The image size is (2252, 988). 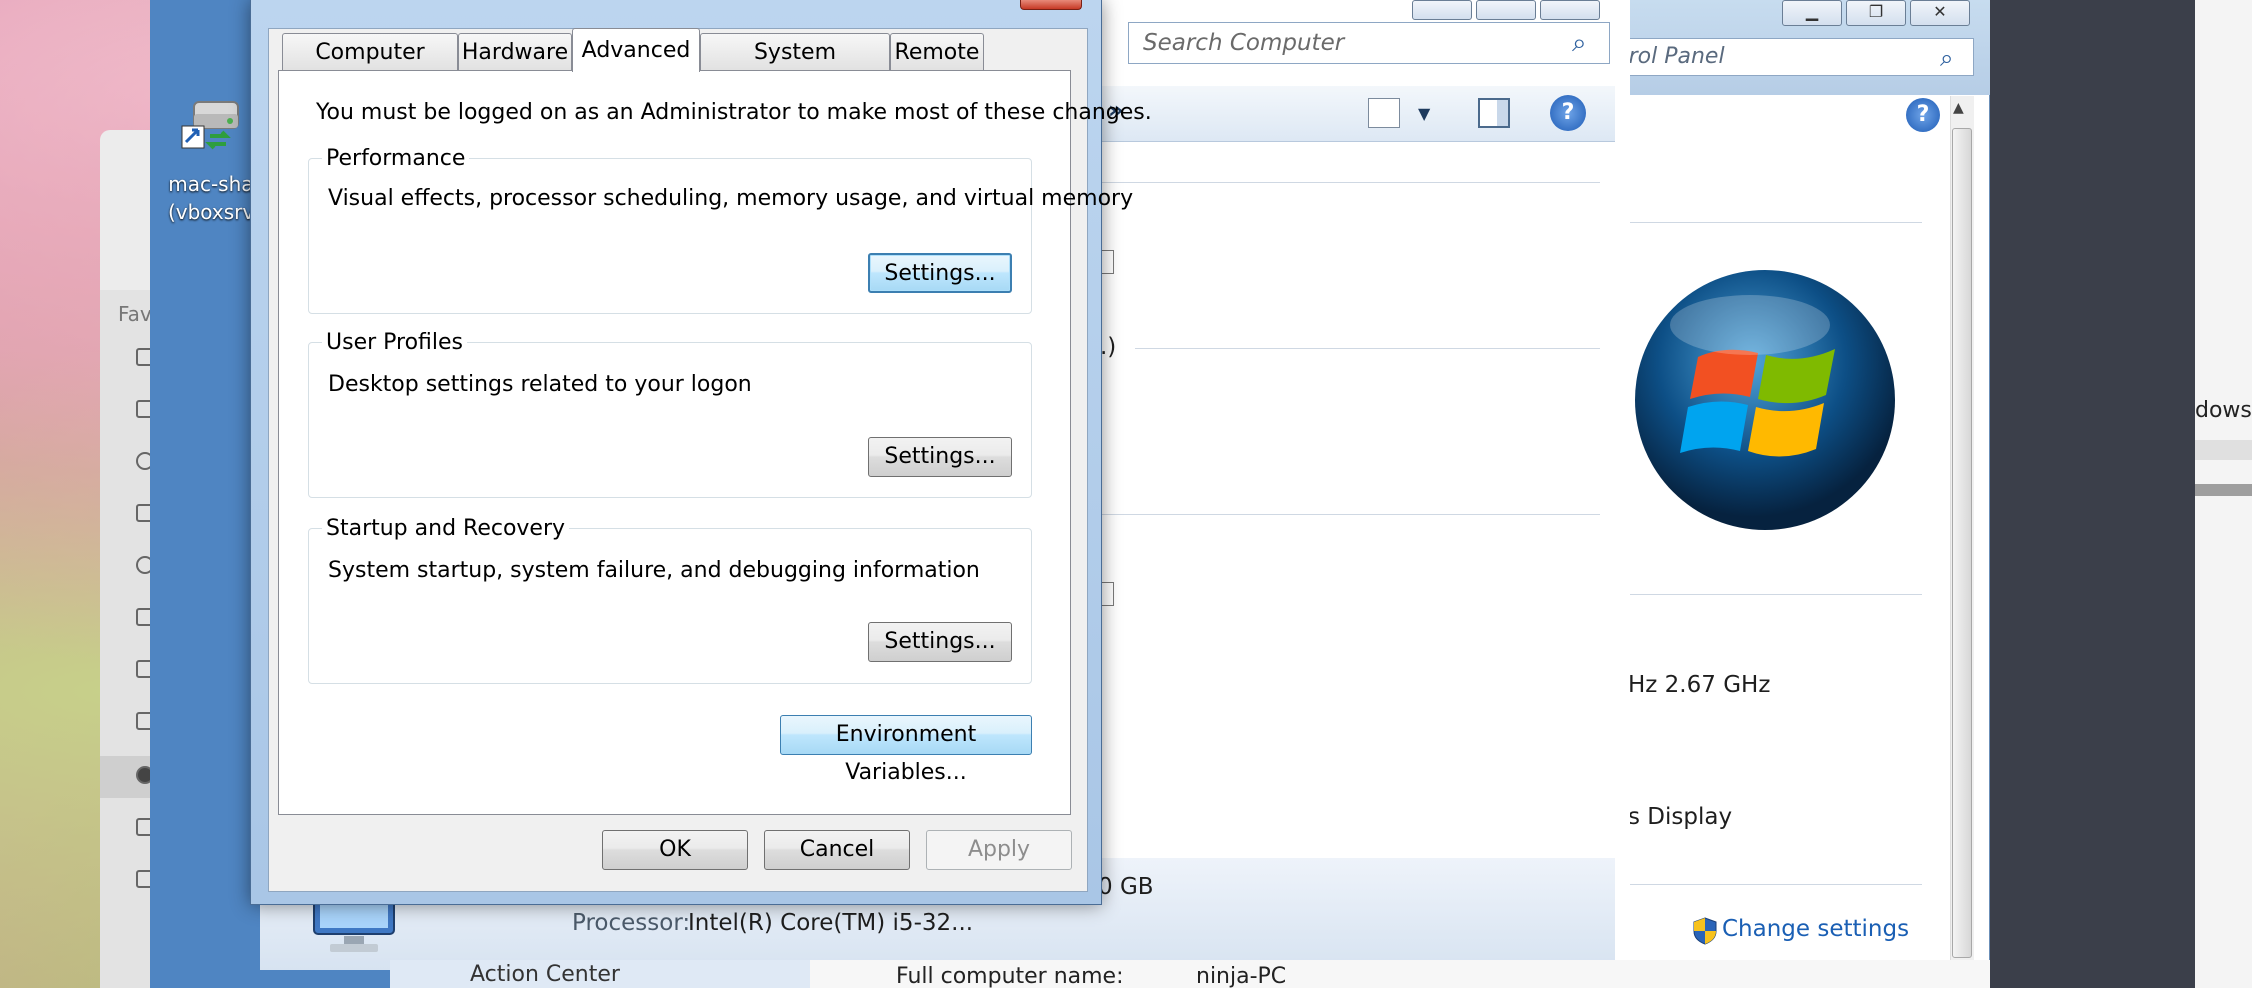 I want to click on maximize-button, so click(x=1506, y=10).